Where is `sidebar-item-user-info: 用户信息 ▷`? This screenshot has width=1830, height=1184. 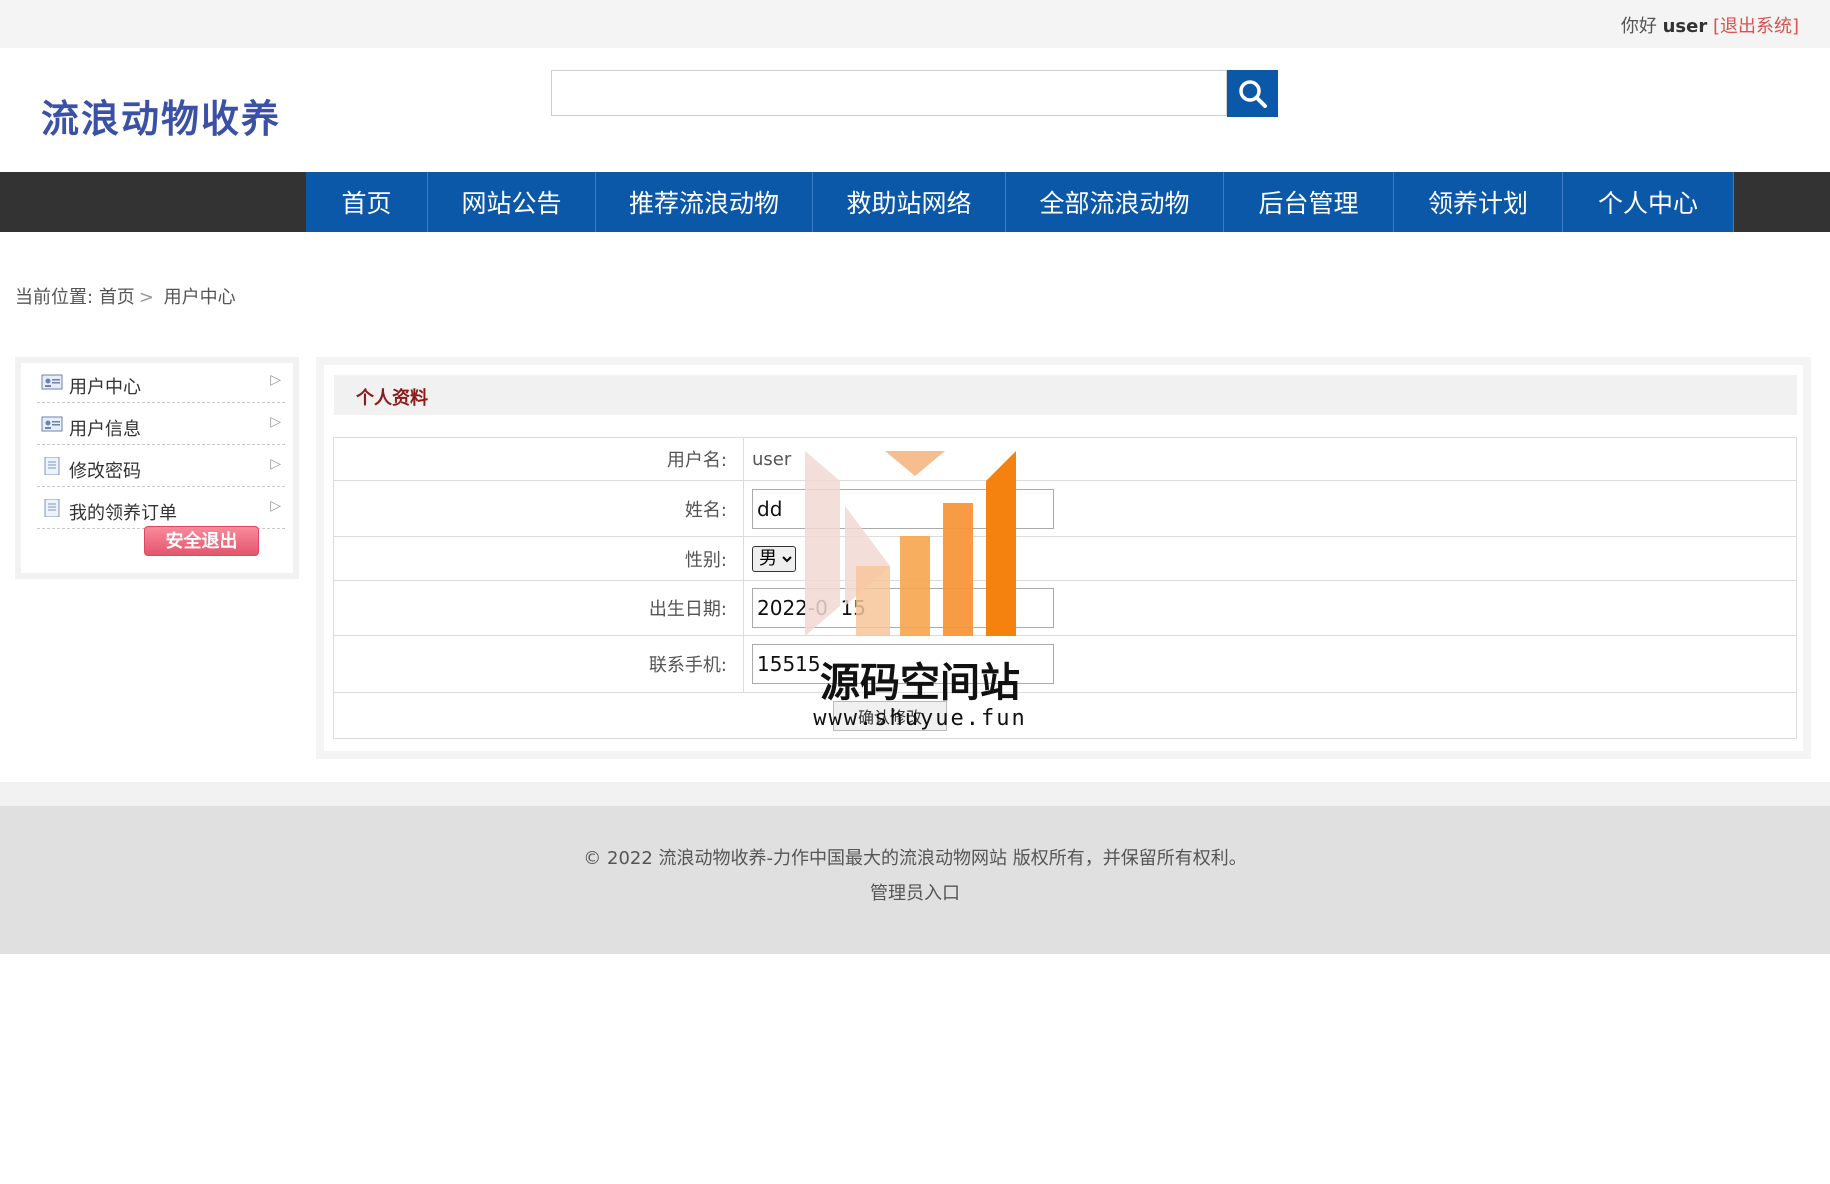
sidebar-item-user-info: 用户信息 ▷ is located at coordinates (161, 425).